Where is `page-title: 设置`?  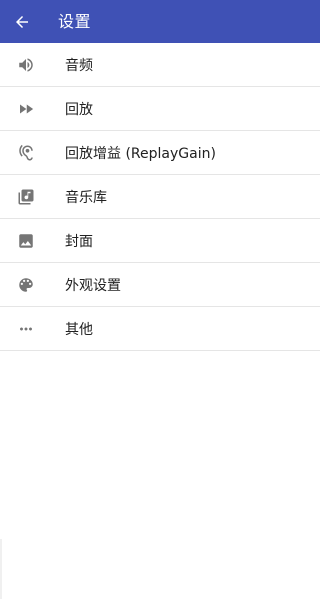 page-title: 设置 is located at coordinates (75, 21).